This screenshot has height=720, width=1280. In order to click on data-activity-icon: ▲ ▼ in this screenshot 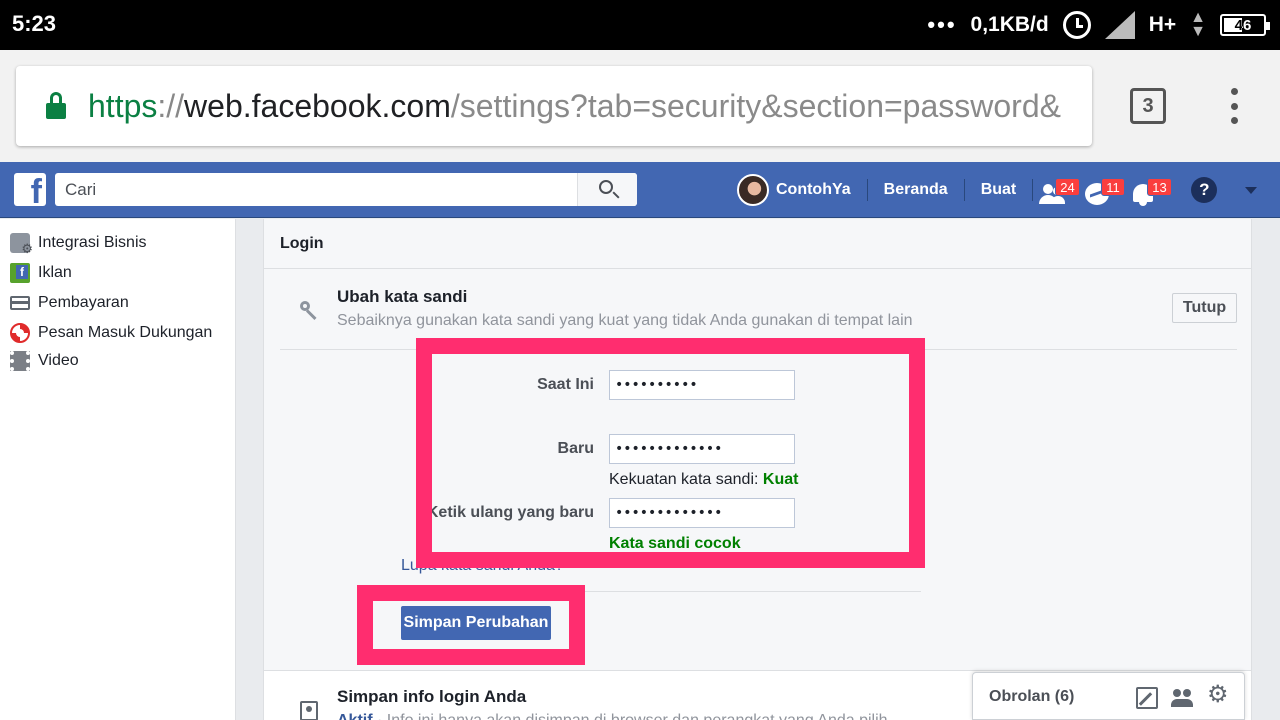, I will do `click(1198, 24)`.